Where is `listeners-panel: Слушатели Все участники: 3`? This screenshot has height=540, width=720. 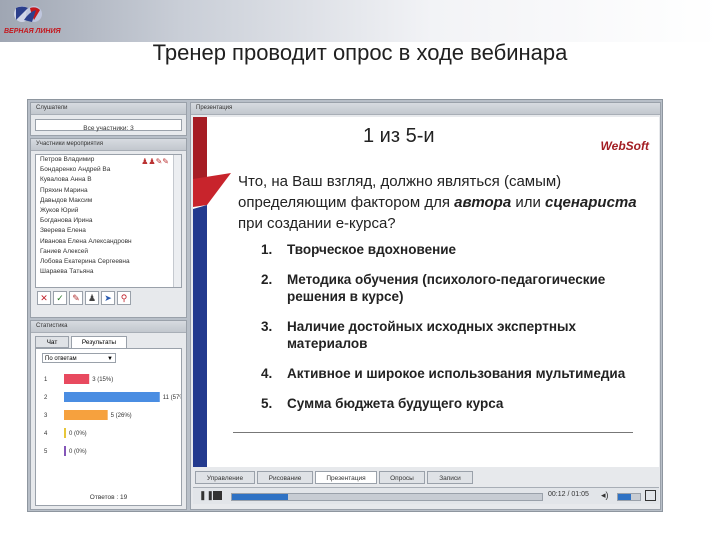
listeners-panel: Слушатели Все участники: 3 is located at coordinates (108, 119).